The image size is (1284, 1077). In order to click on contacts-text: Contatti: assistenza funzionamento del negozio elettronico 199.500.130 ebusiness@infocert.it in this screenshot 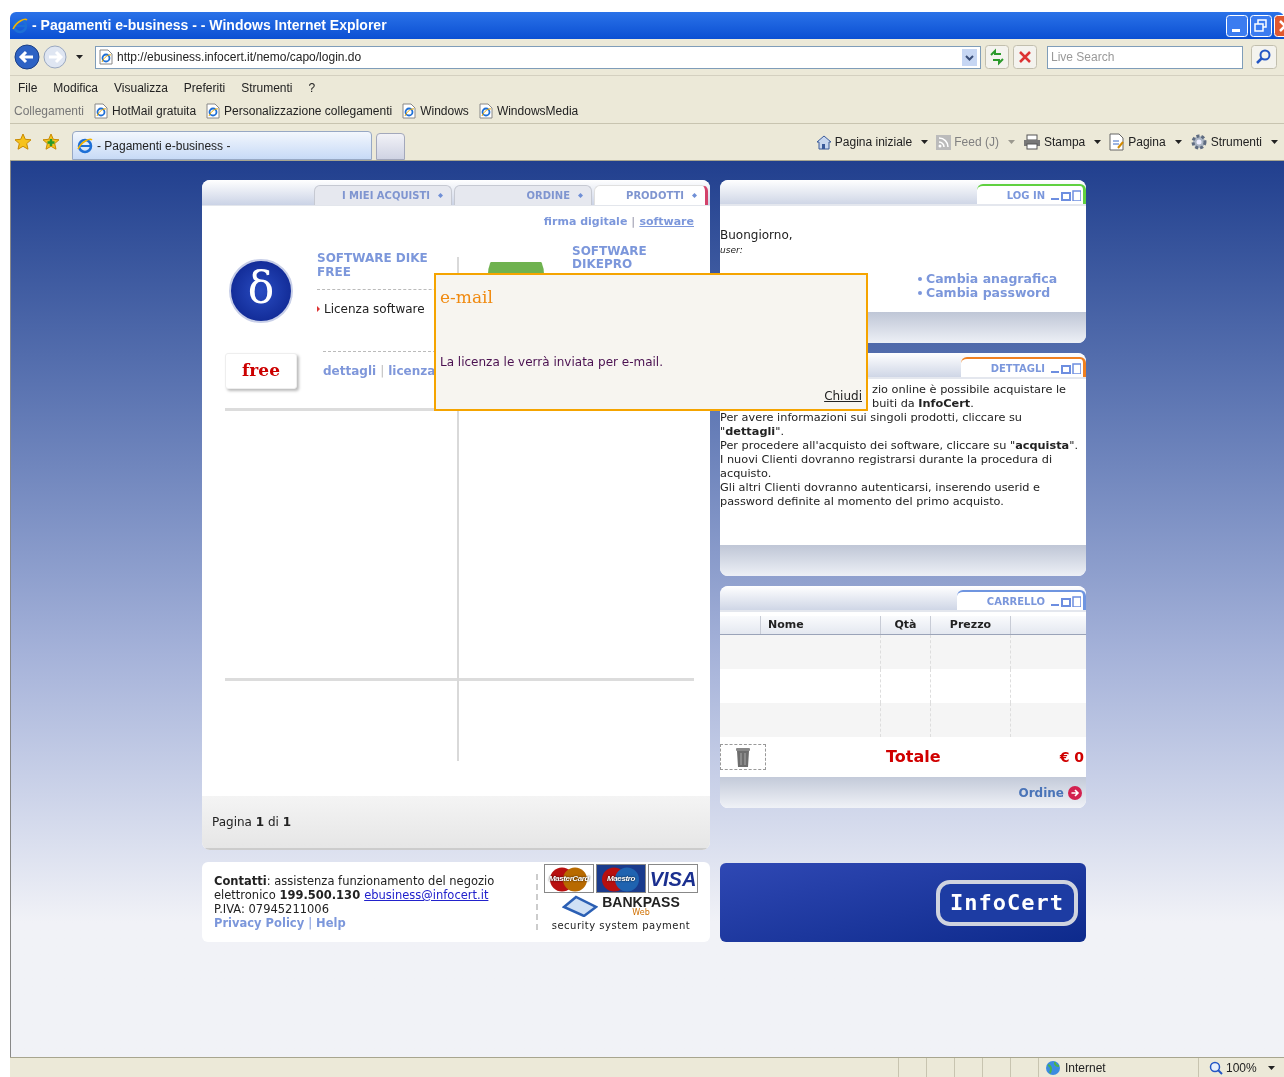, I will do `click(355, 888)`.